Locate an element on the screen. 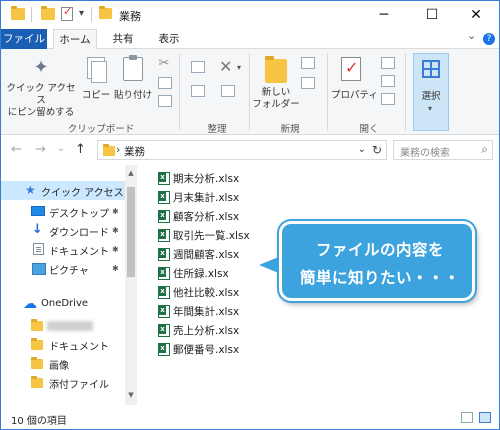 This screenshot has height=430, width=500. callout-tail is located at coordinates (270, 265).